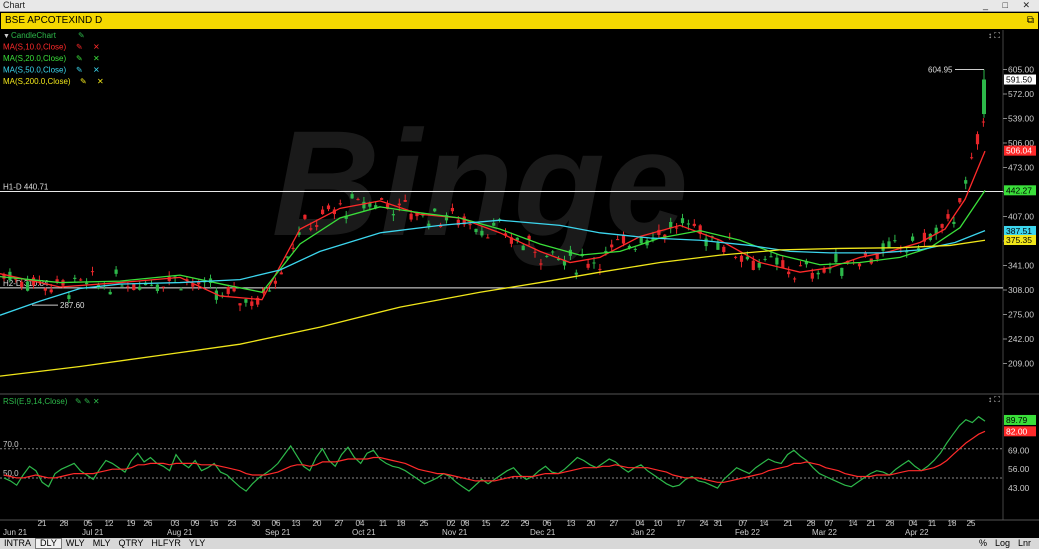  I want to click on x-month-label: Jan 22, so click(643, 532).